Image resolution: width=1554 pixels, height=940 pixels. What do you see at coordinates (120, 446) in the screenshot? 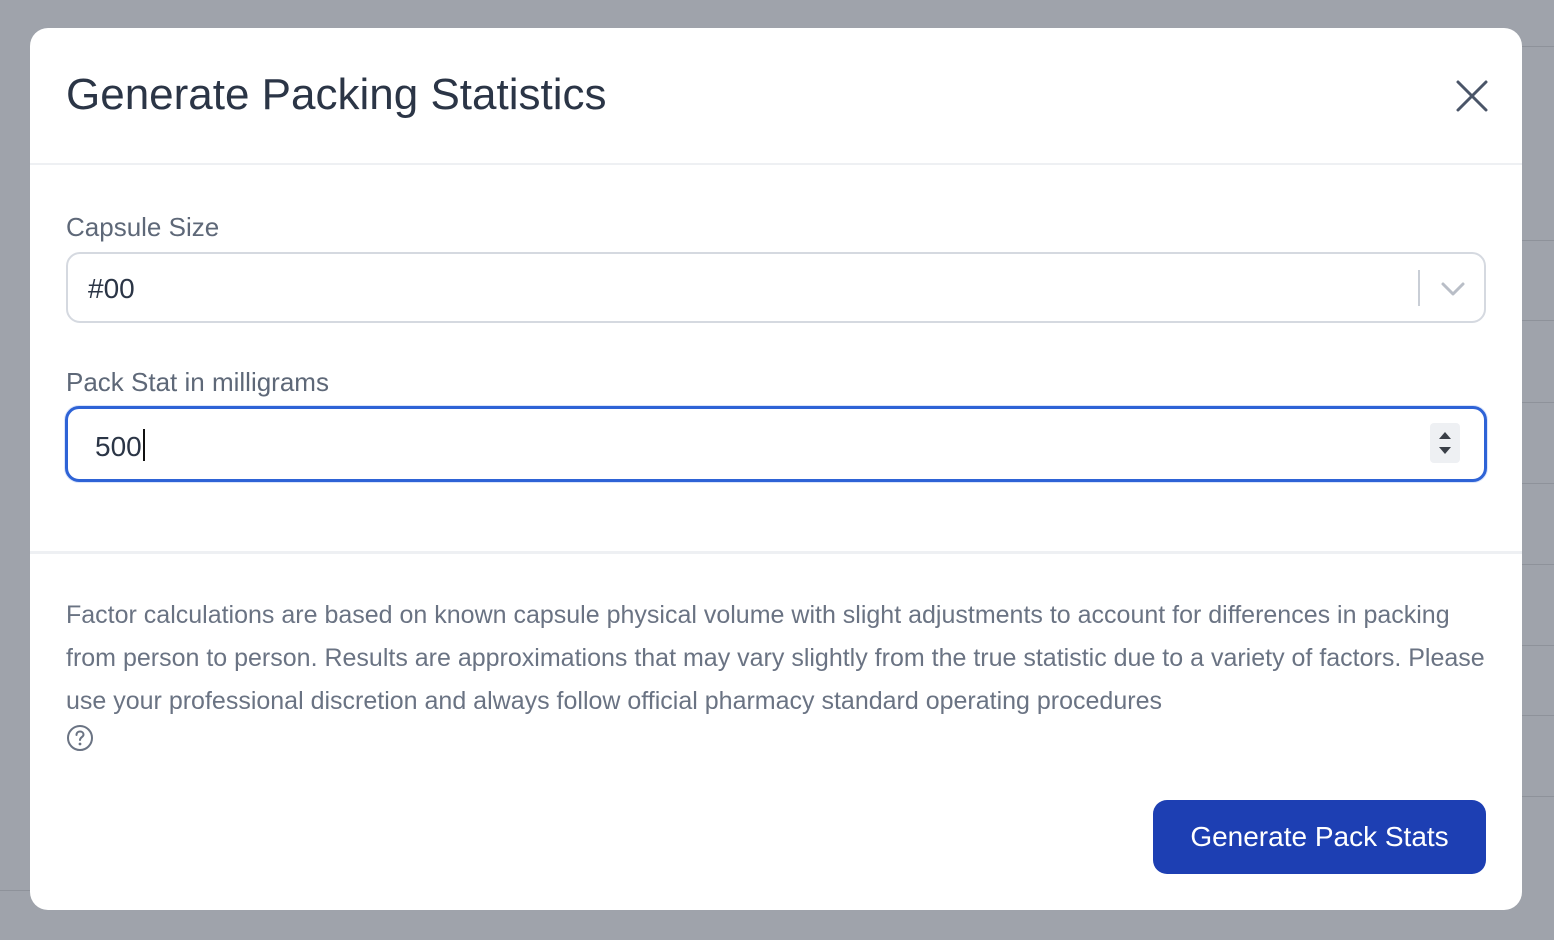
I see `pack-stat-value: 500` at bounding box center [120, 446].